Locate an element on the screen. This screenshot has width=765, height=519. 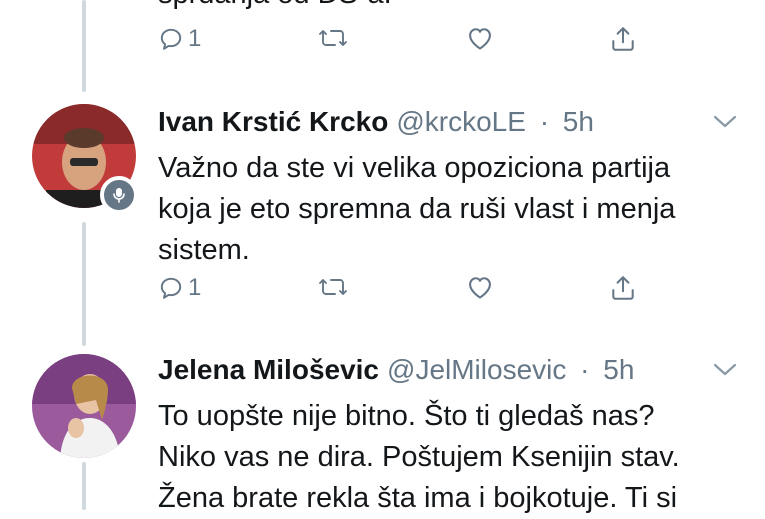
tweet-text: sprdanja od DS-a. is located at coordinates (275, 5).